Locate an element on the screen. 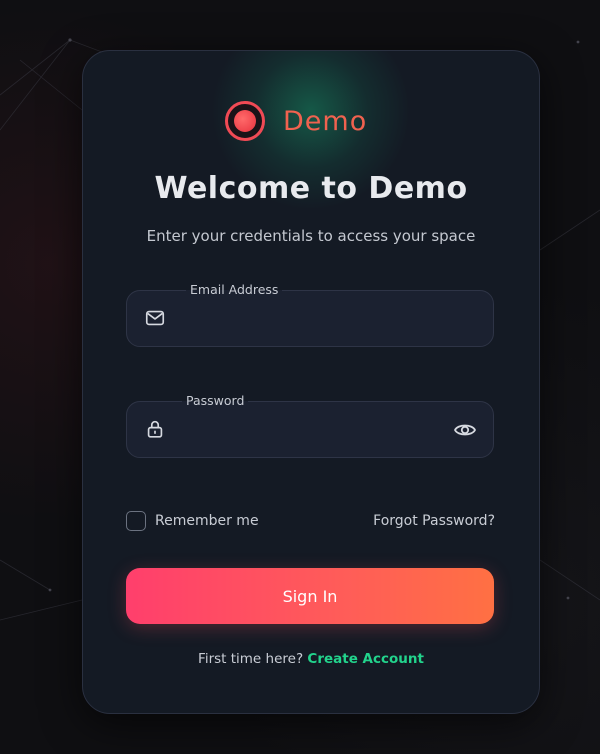 The image size is (600, 754). eye-icon is located at coordinates (465, 430).